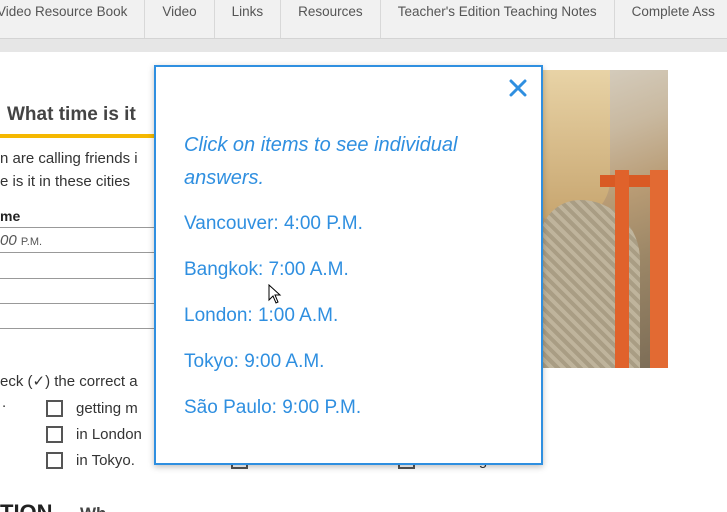 The height and width of the screenshot is (512, 727). What do you see at coordinates (93, 508) in the screenshot?
I see `section-subtitle: Wh` at bounding box center [93, 508].